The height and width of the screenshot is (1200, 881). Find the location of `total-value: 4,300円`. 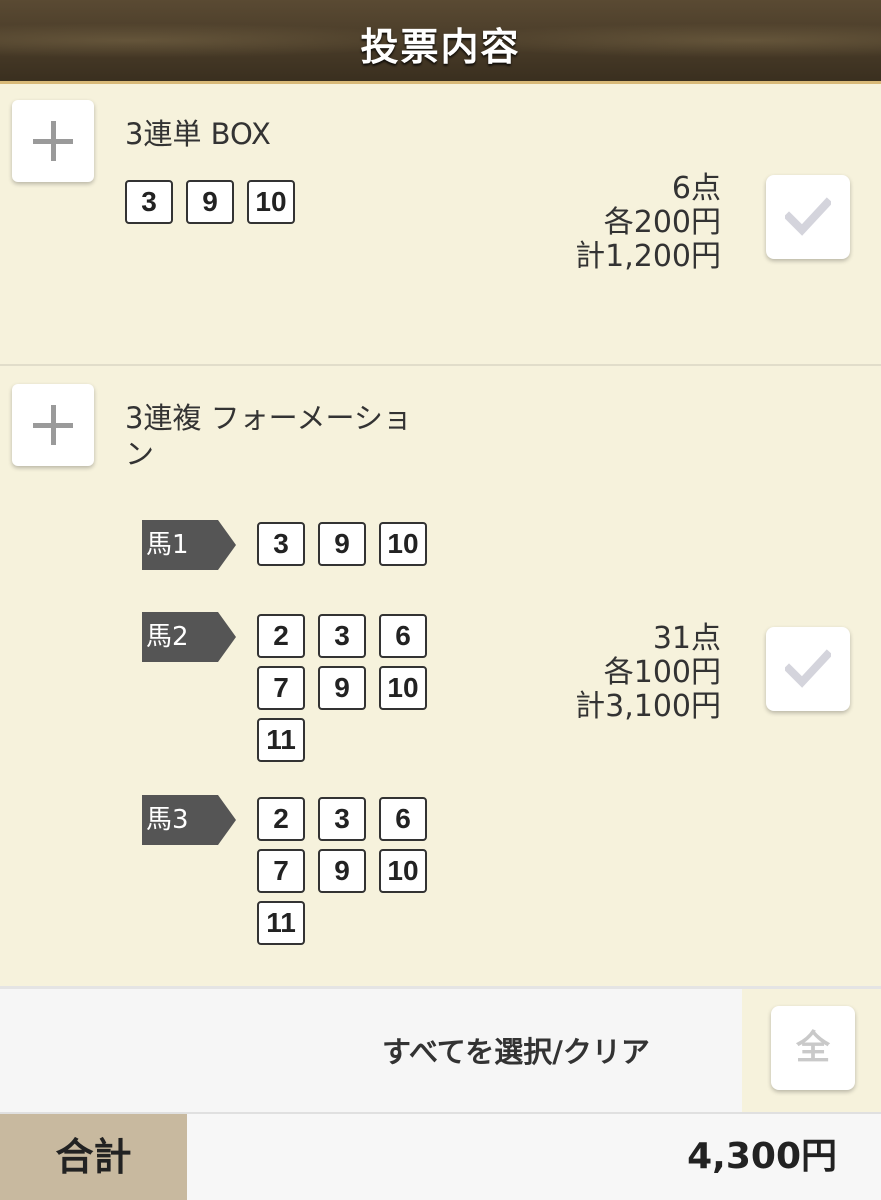

total-value: 4,300円 is located at coordinates (762, 1156).